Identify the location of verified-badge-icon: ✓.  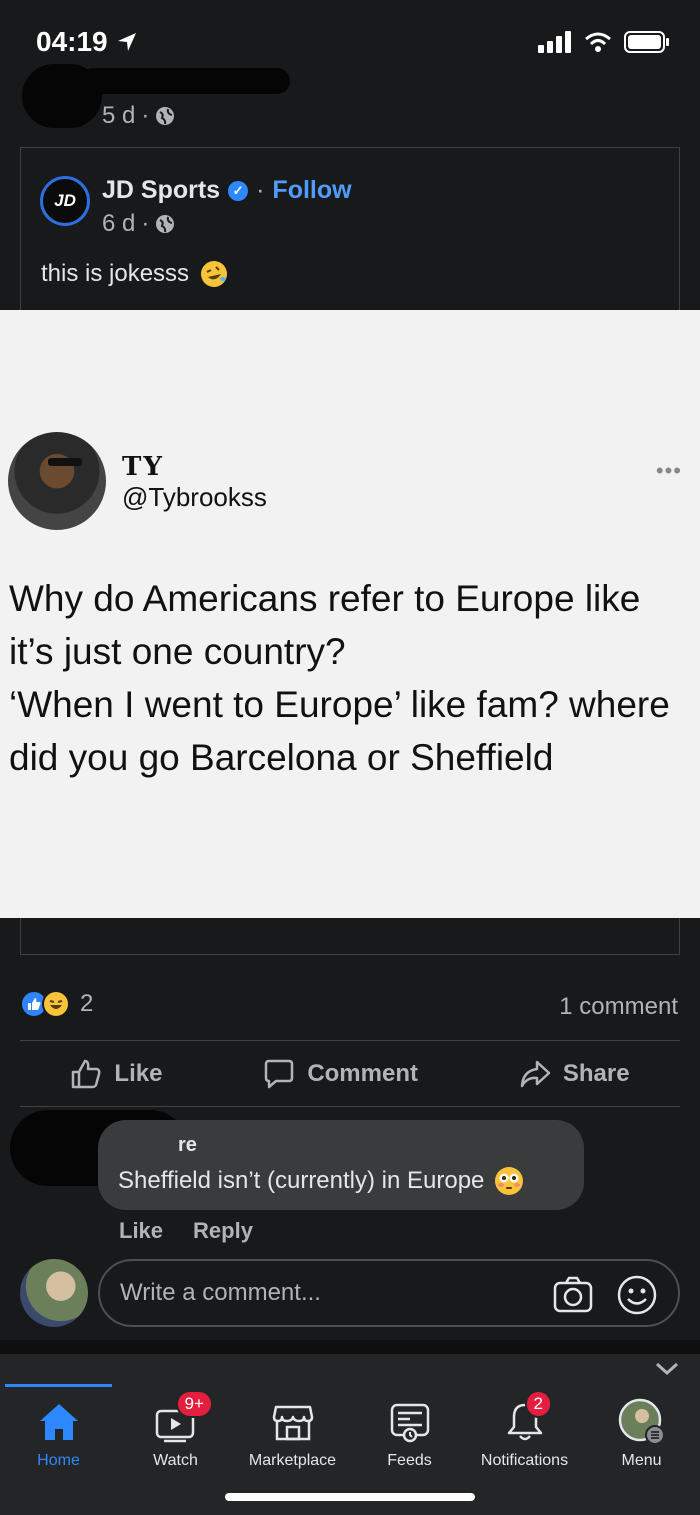
(238, 190).